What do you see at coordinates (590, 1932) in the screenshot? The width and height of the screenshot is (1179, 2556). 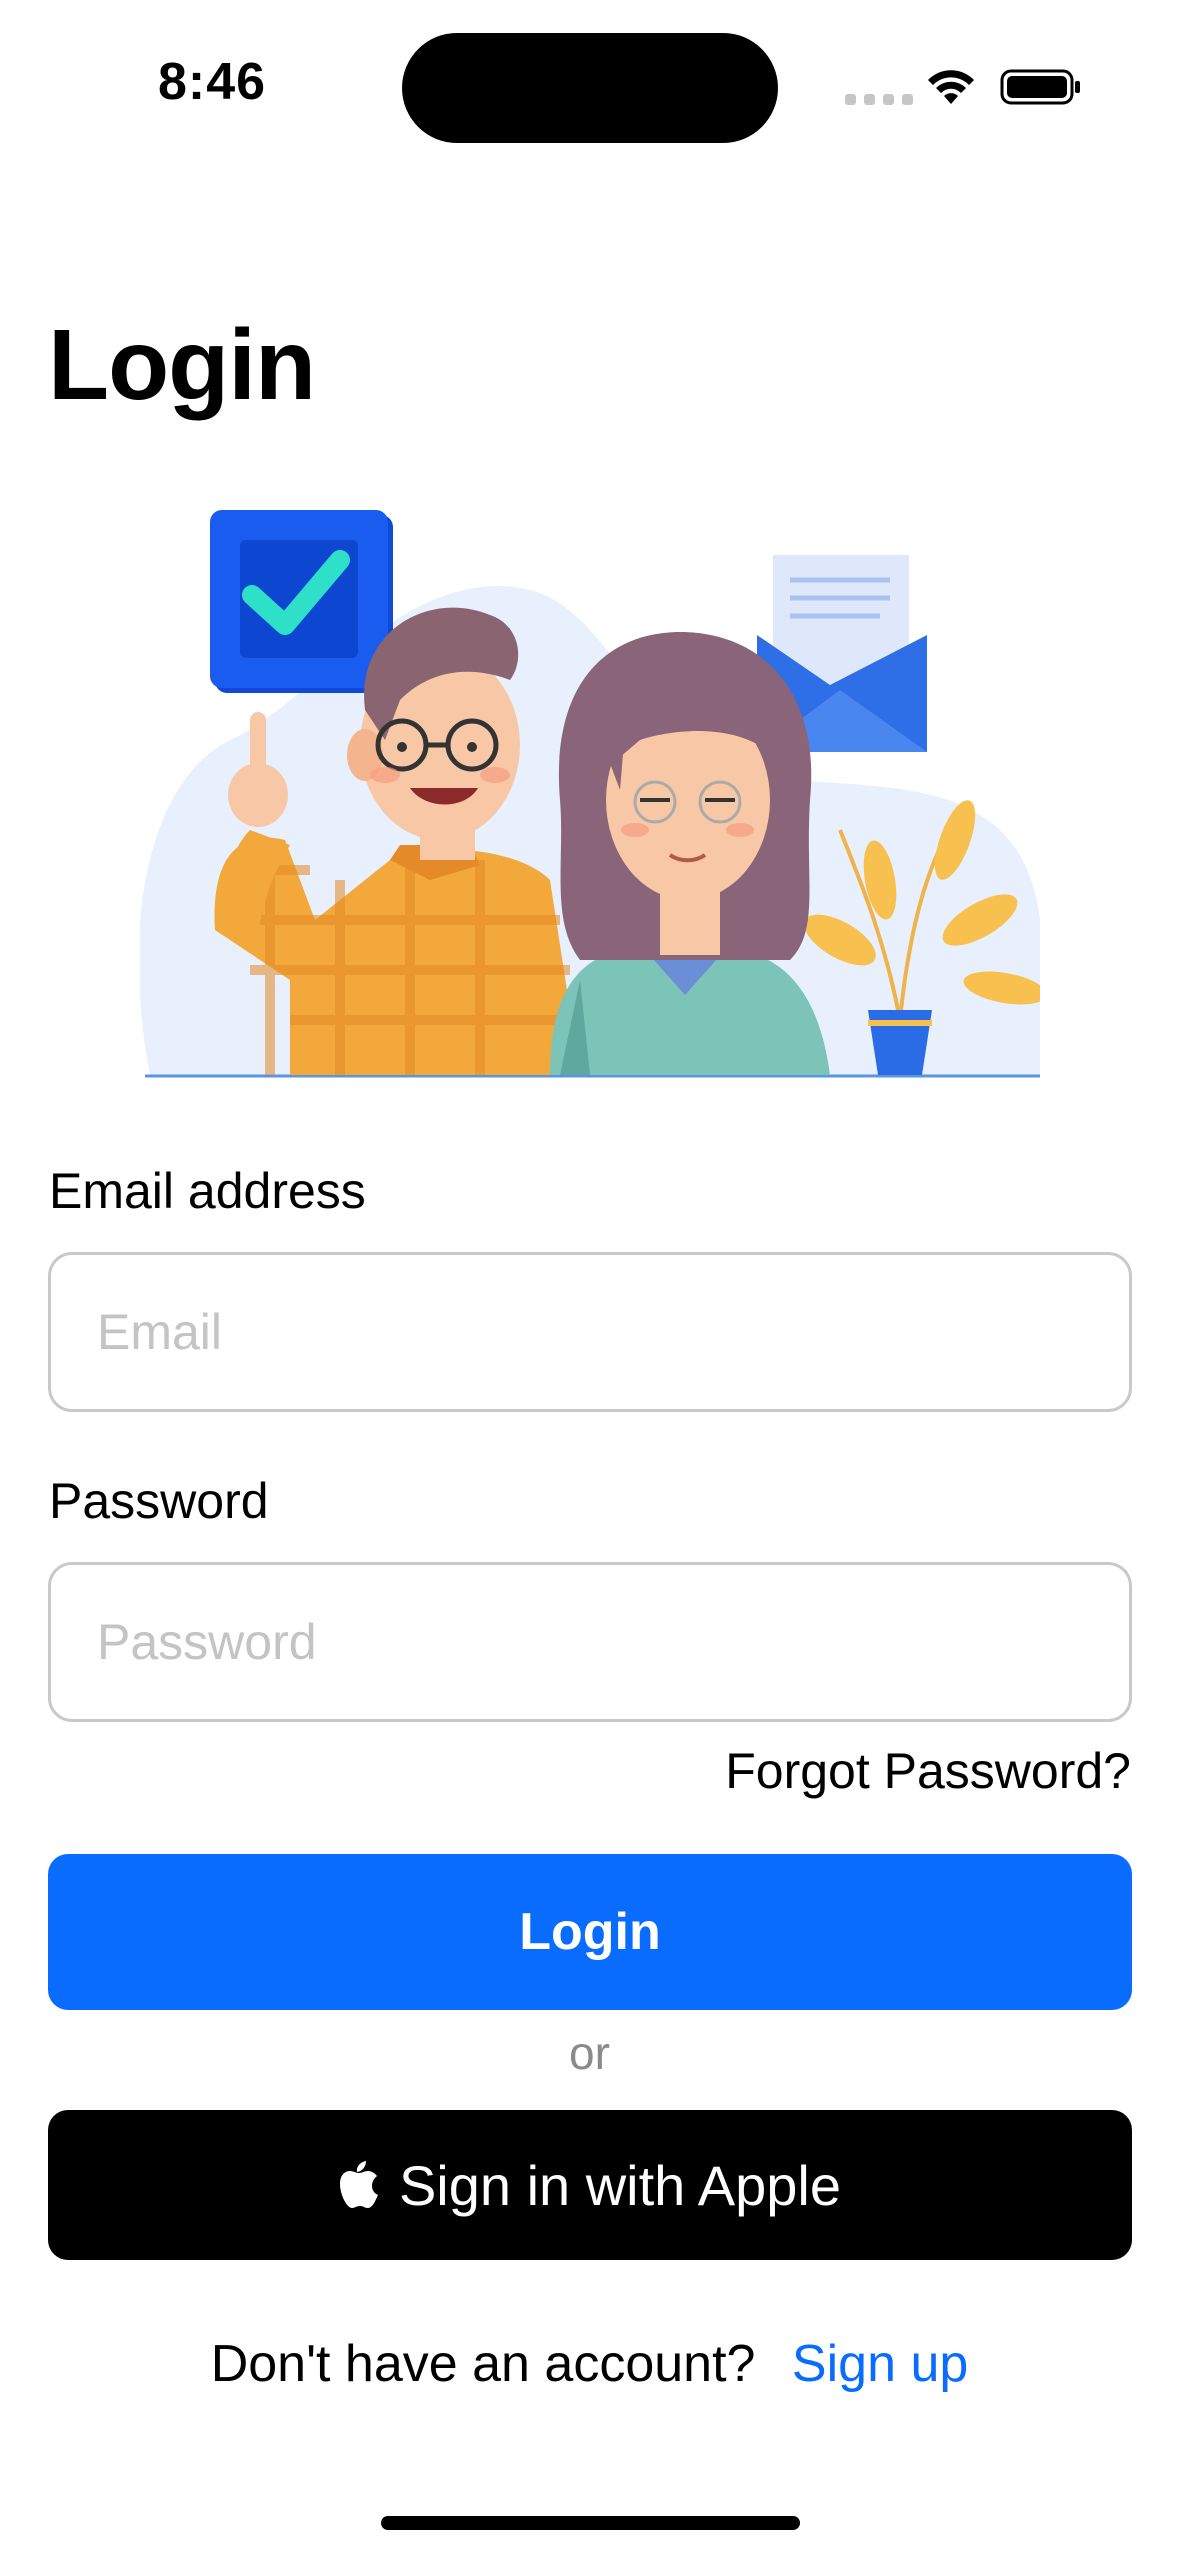 I see `login-button: Login` at bounding box center [590, 1932].